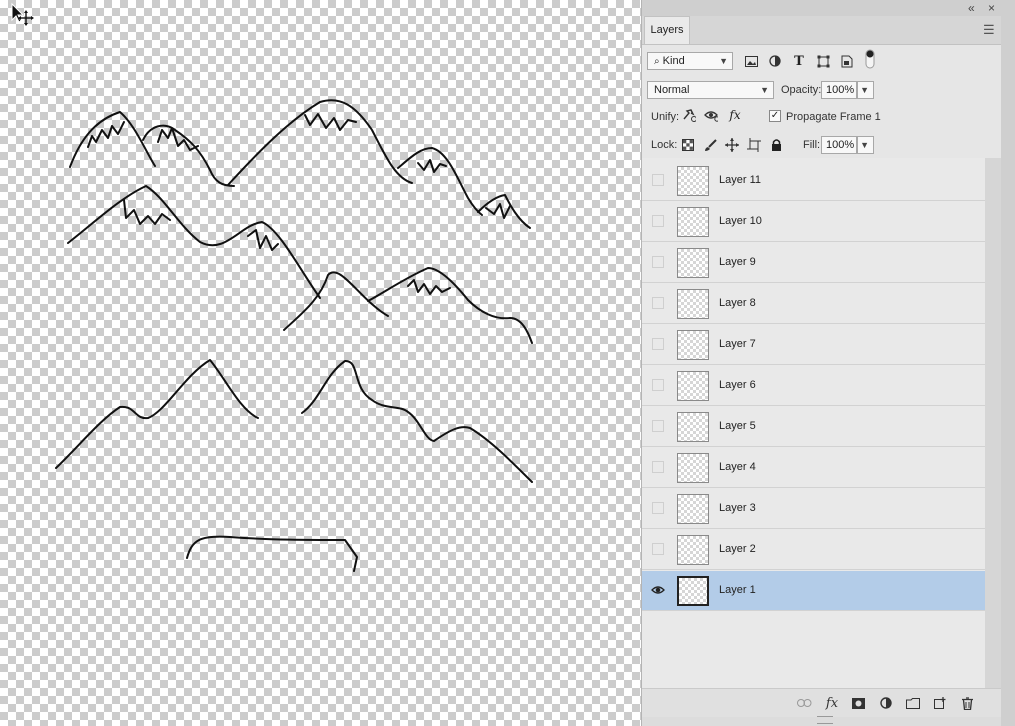 This screenshot has height=726, width=1015. I want to click on layer-name: Layer 10, so click(740, 221).